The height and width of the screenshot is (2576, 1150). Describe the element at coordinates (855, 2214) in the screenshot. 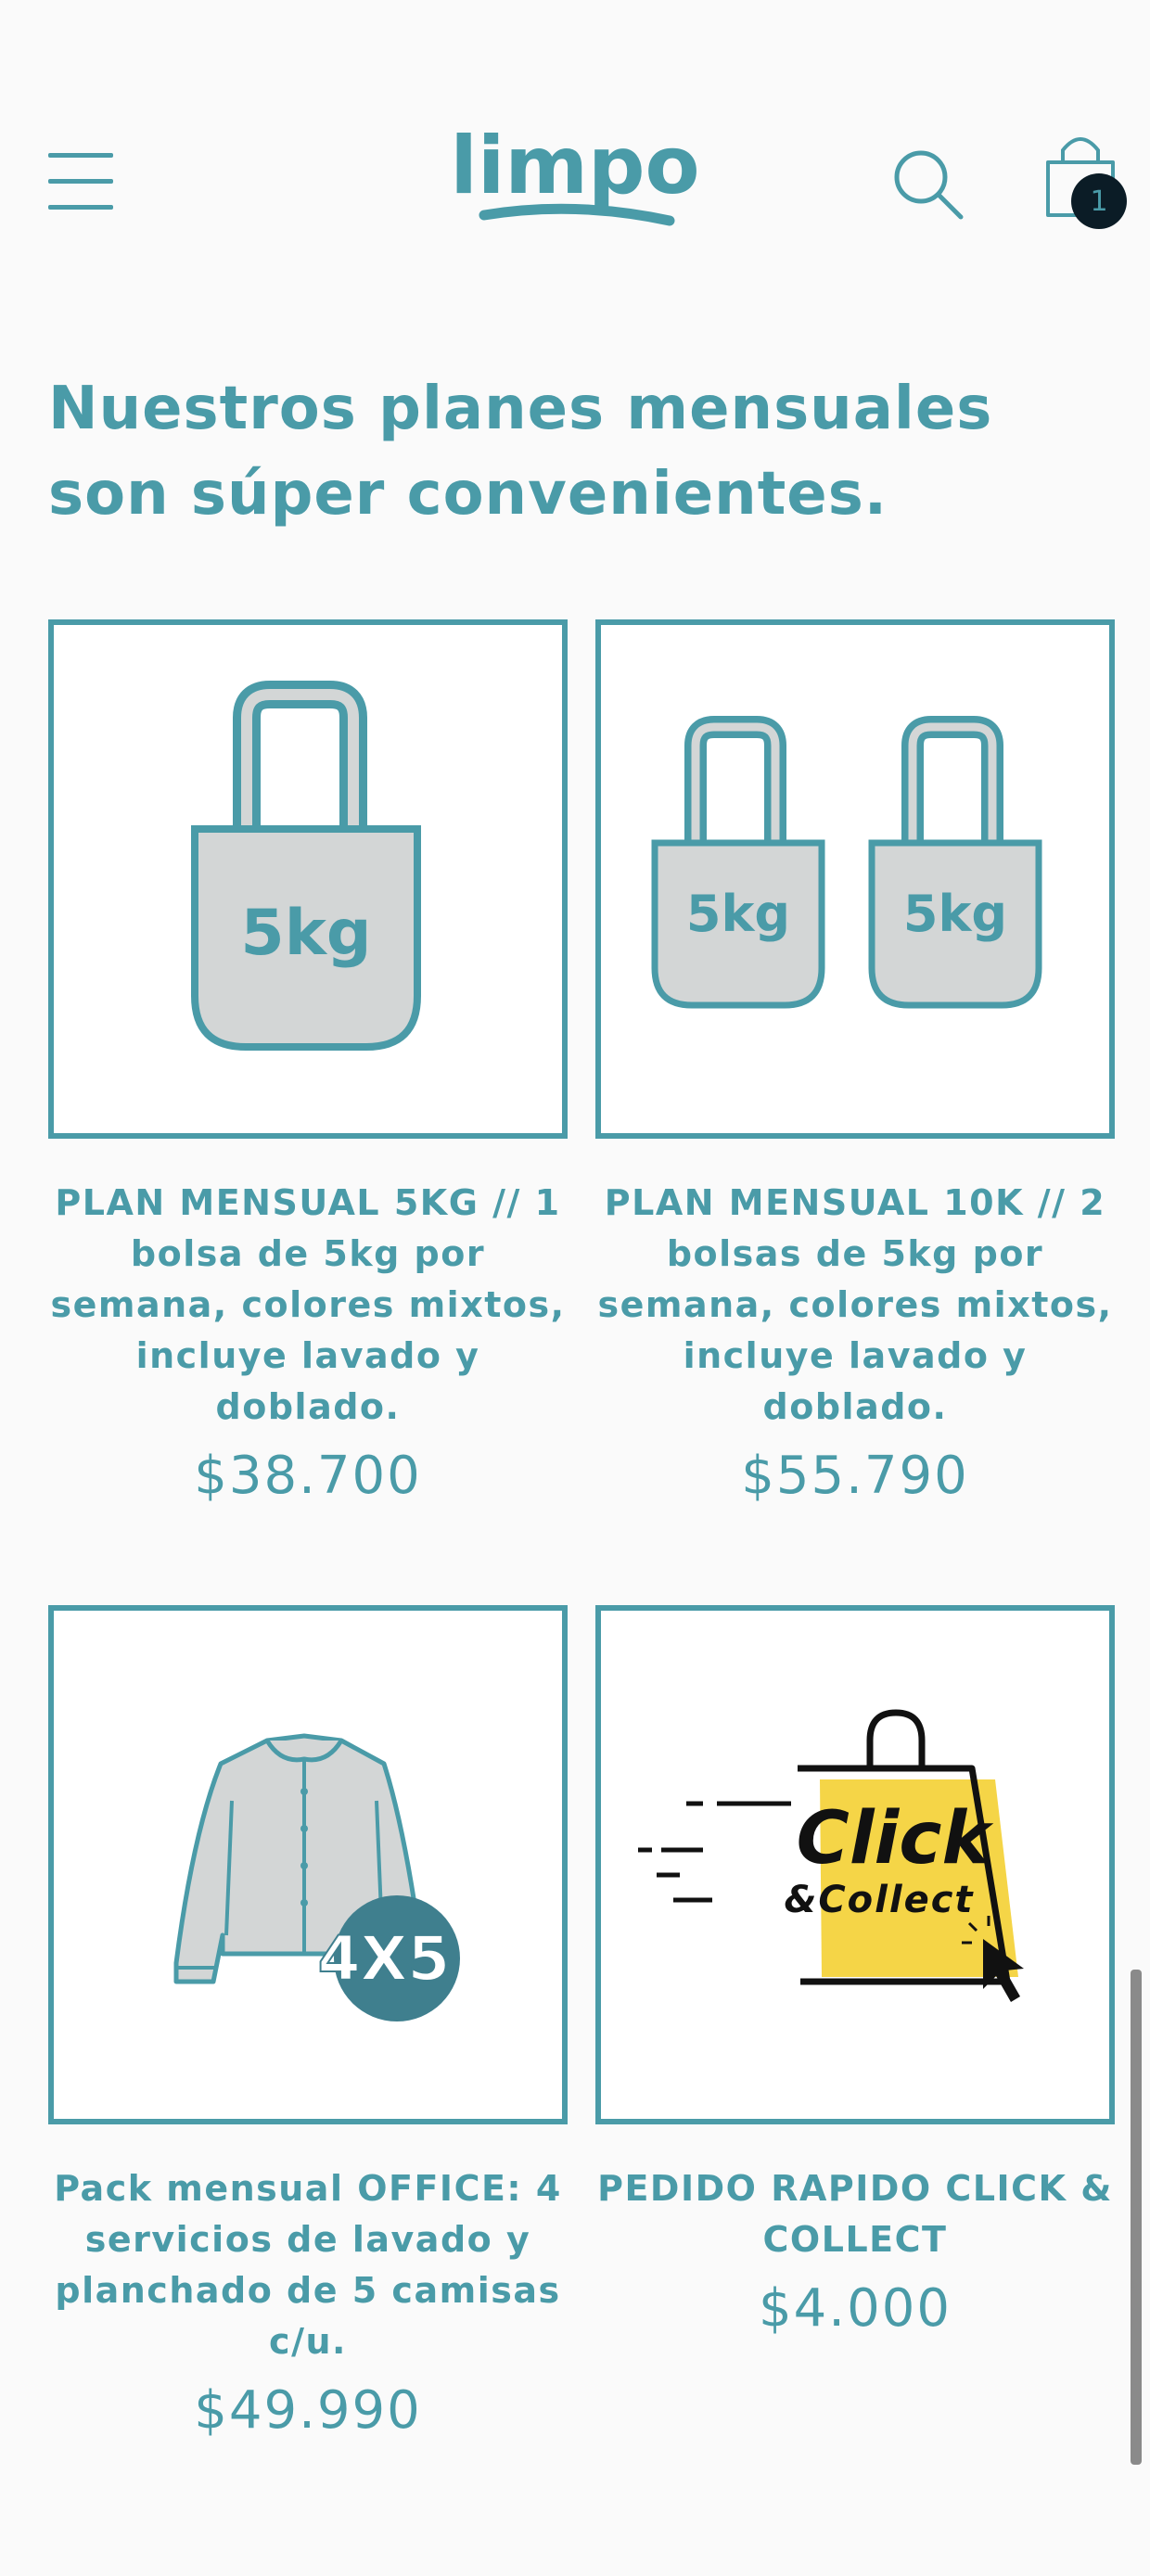

I see `product-title: PEDIDO RAPIDO CLICK & COLLECT` at that location.